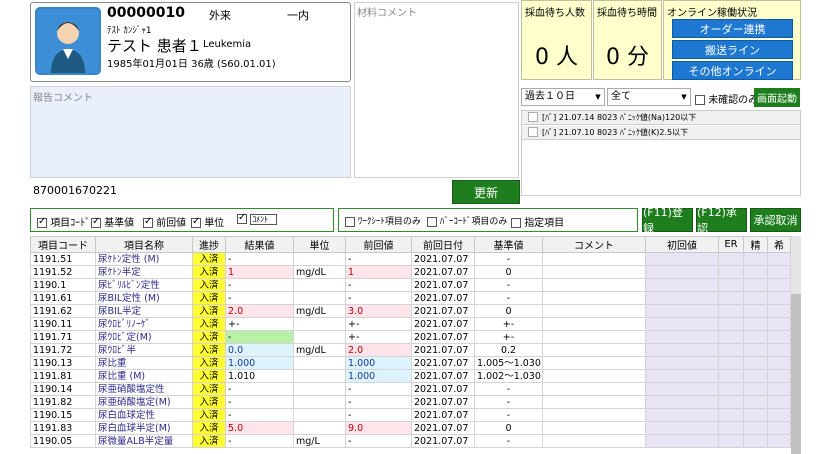 Image resolution: width=832 pixels, height=454 pixels. What do you see at coordinates (486, 192) in the screenshot?
I see `update-button: 更新` at bounding box center [486, 192].